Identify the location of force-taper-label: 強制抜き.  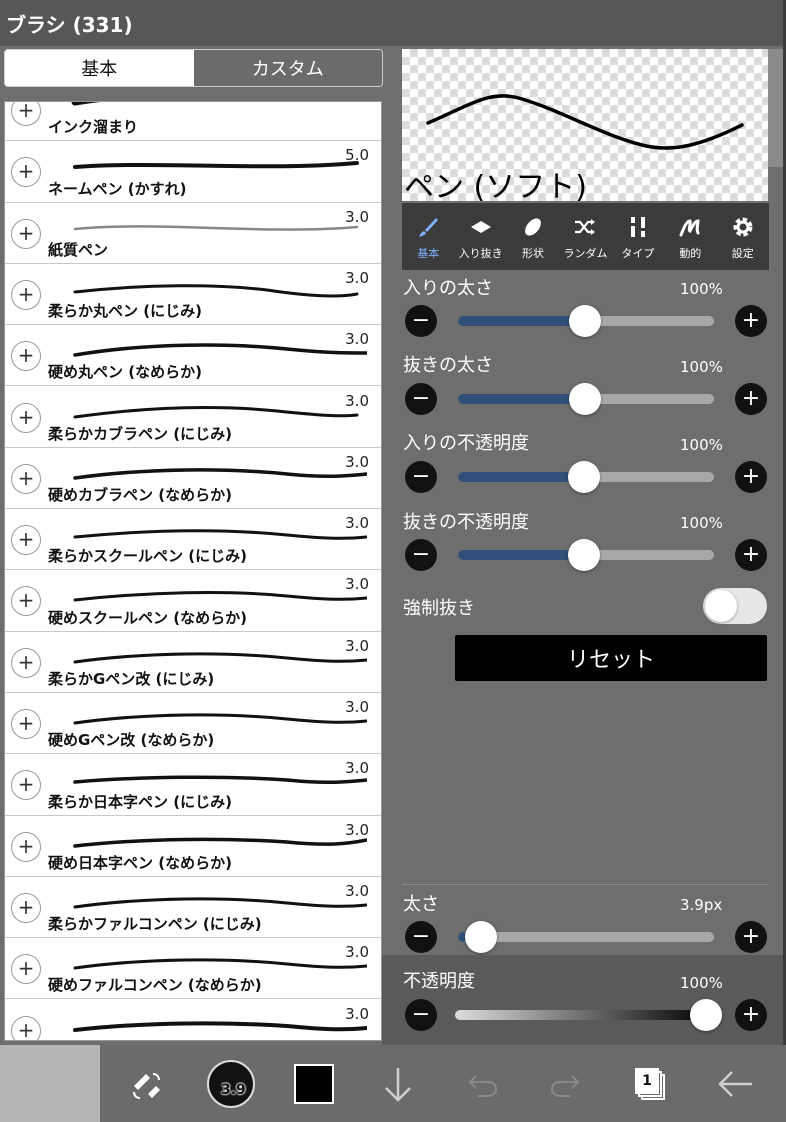
(439, 608).